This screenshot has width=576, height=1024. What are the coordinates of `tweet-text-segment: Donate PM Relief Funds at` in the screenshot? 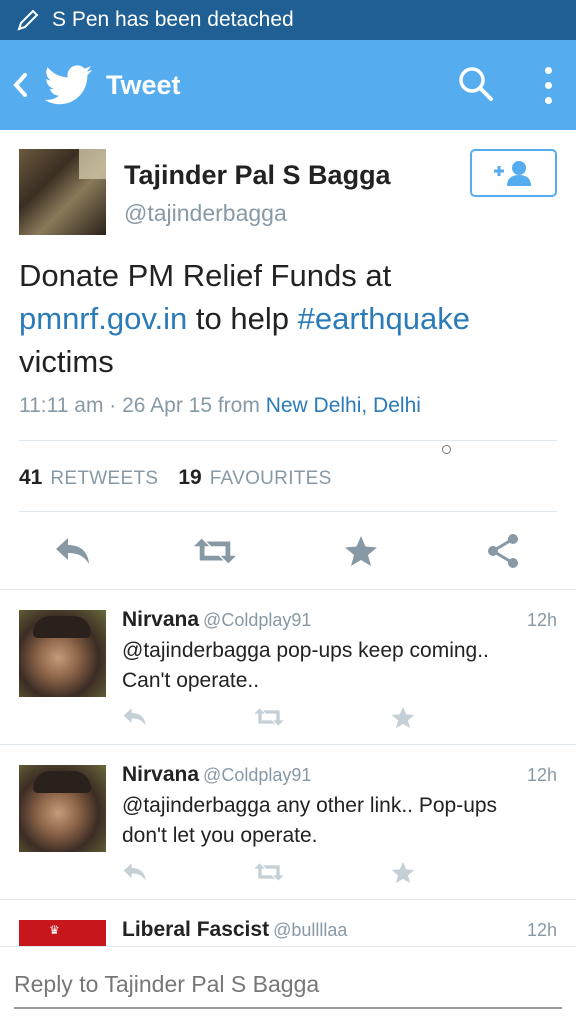 It's located at (205, 275).